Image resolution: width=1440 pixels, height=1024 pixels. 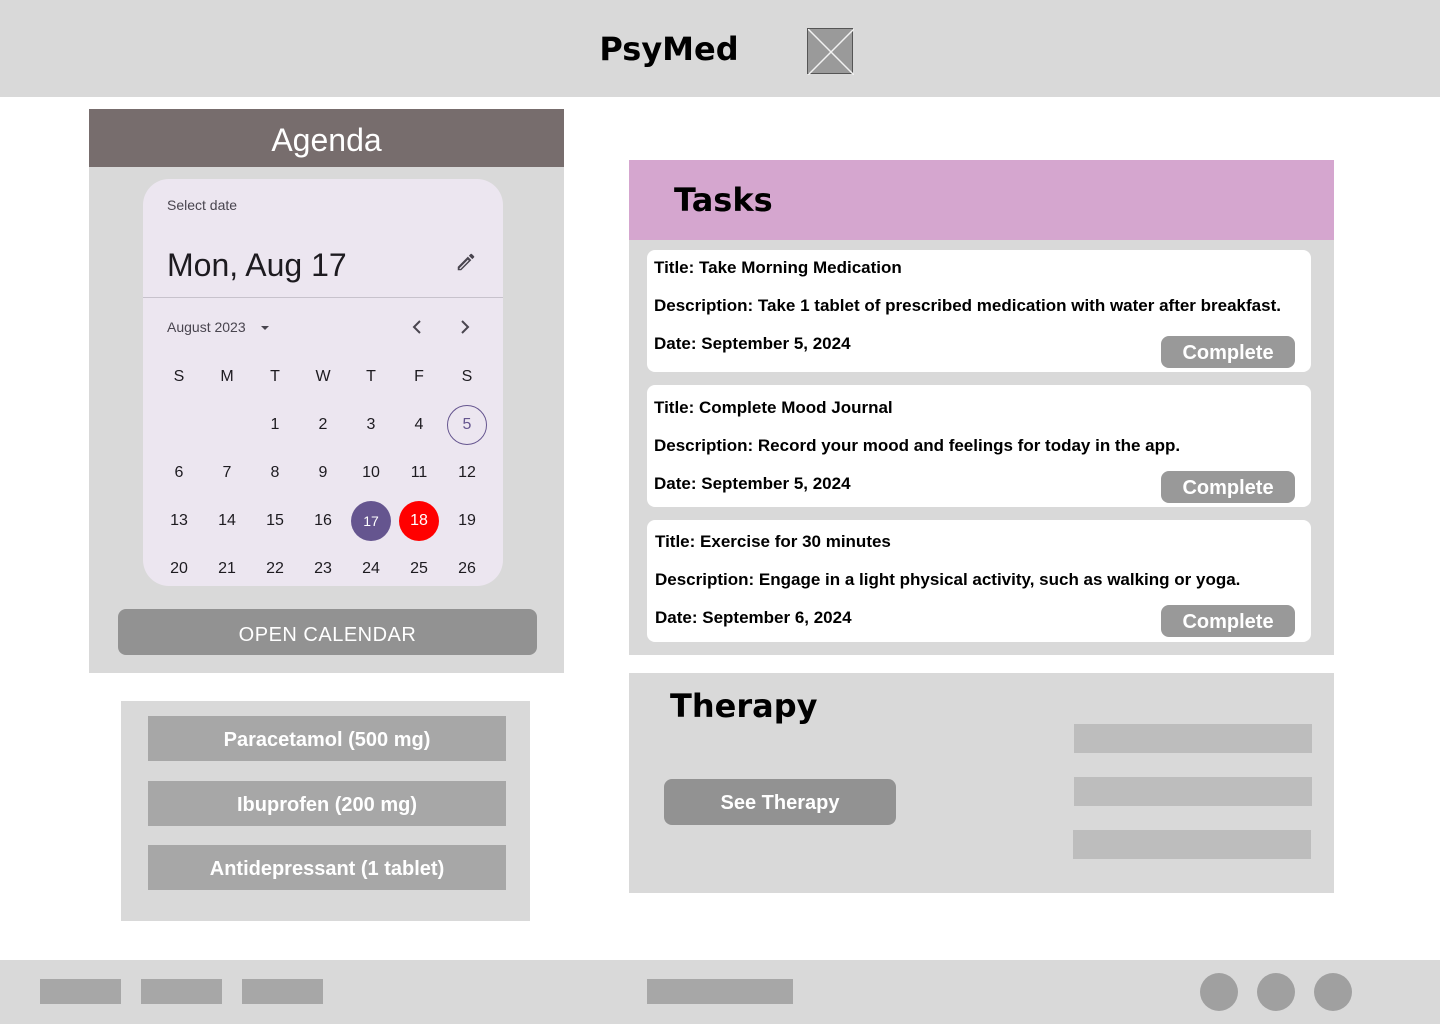 What do you see at coordinates (327, 803) in the screenshot?
I see `medication-button: Ibuprofen (200 mg)` at bounding box center [327, 803].